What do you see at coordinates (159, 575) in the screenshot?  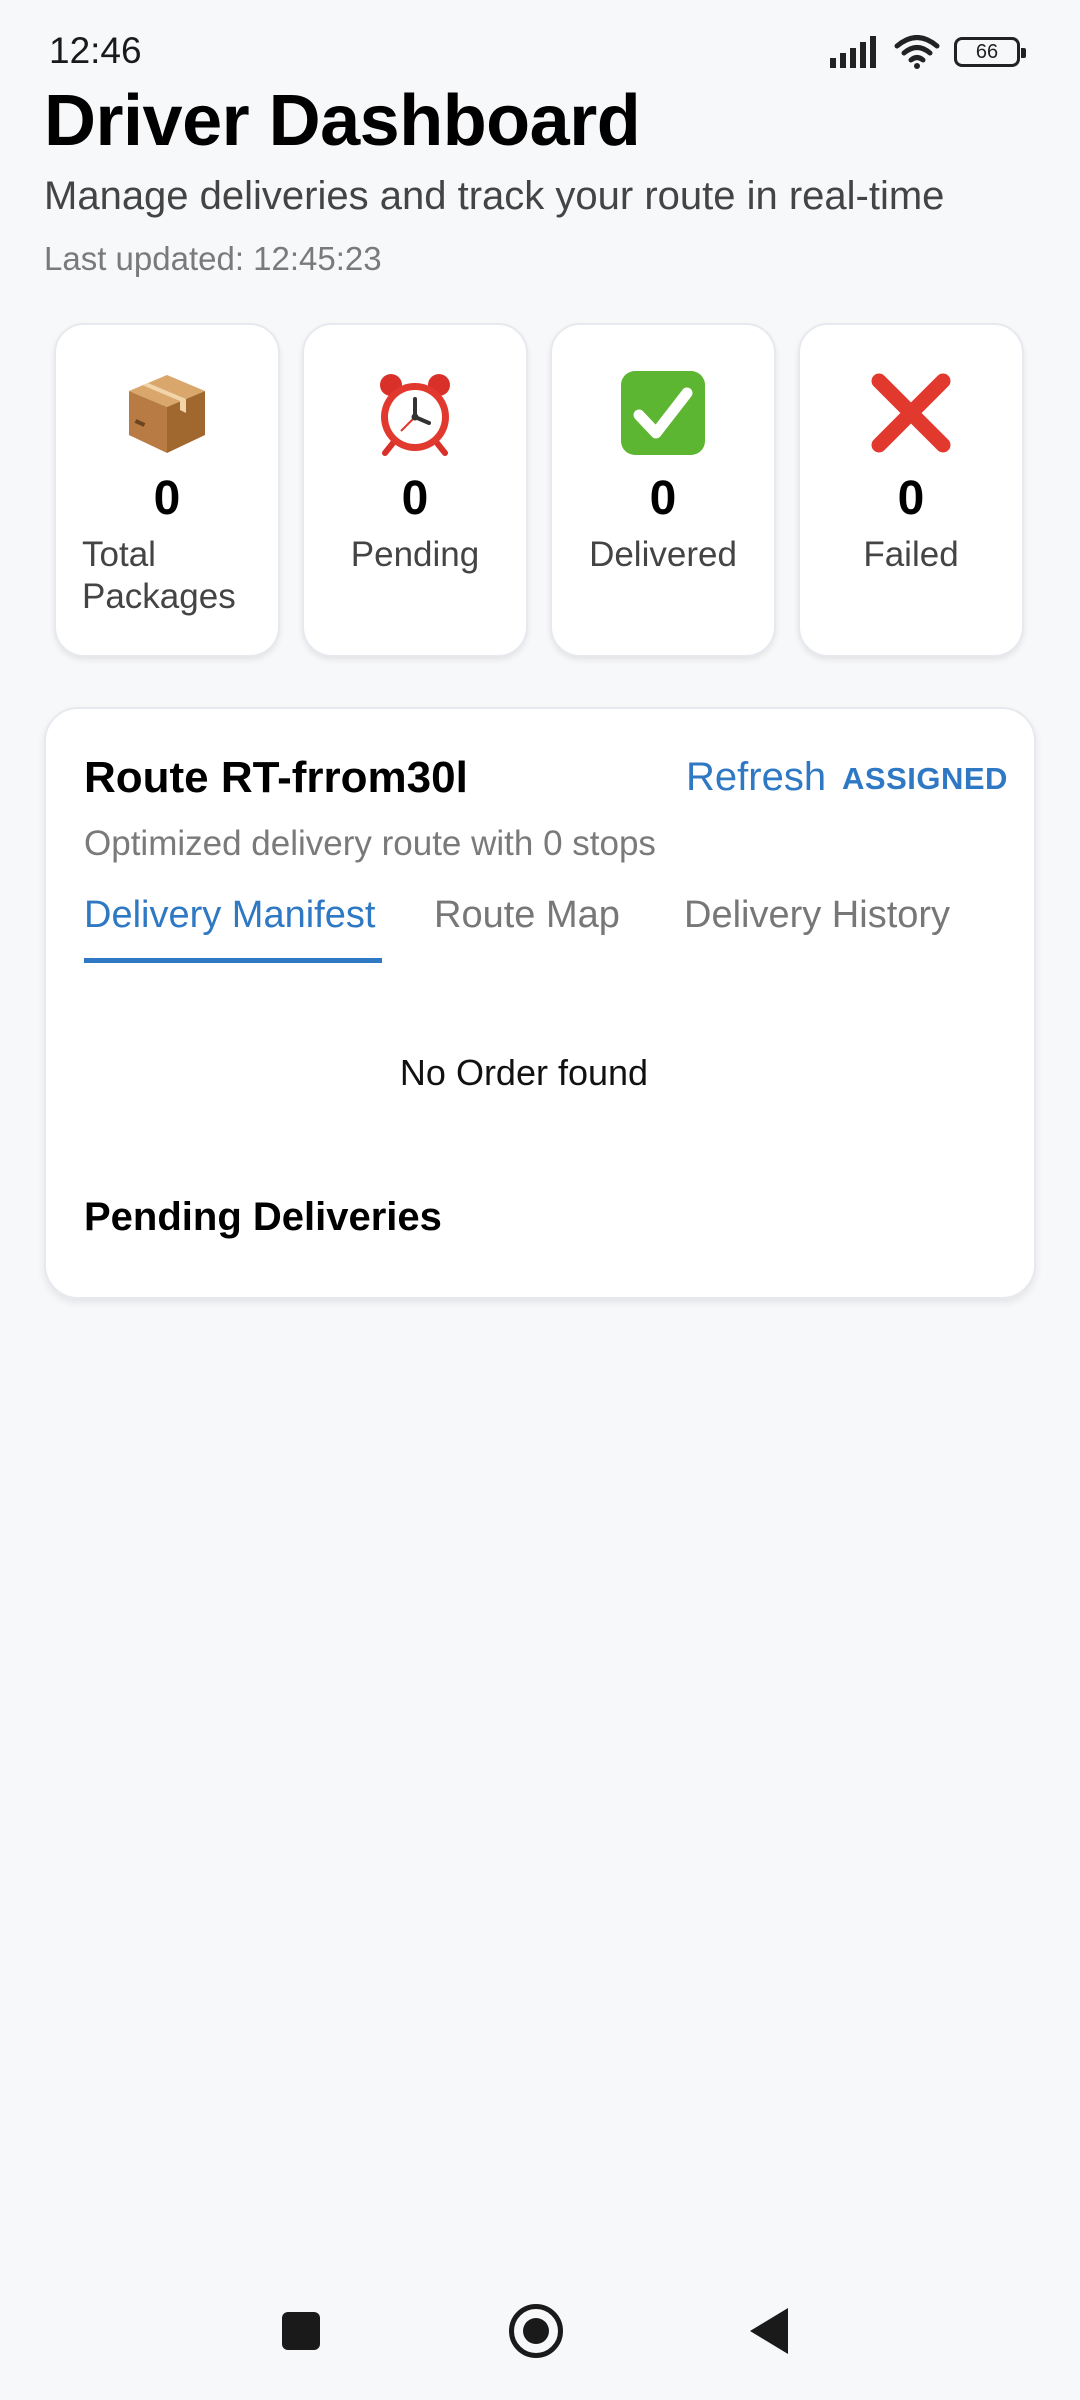 I see `stat-label: Total Packages` at bounding box center [159, 575].